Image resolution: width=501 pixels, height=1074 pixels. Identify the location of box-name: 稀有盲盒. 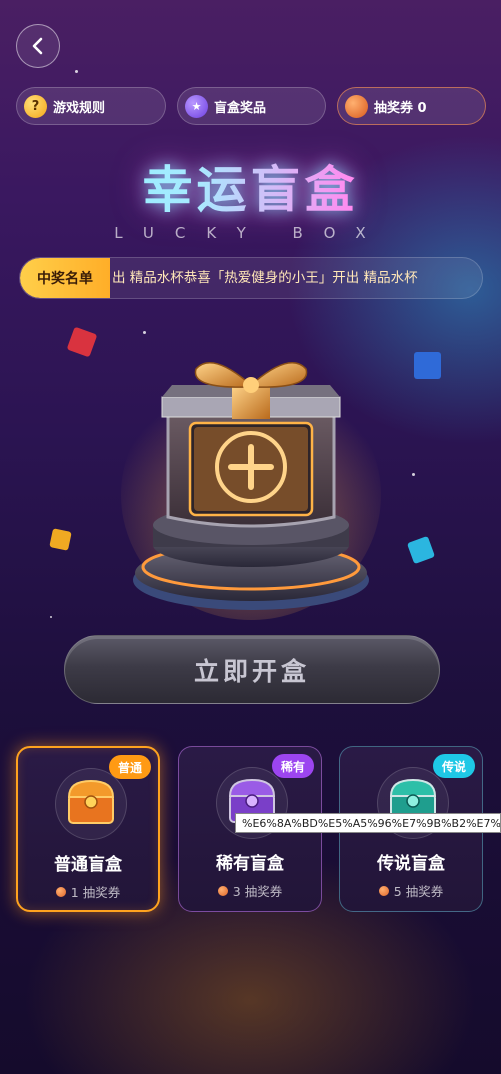
(250, 864).